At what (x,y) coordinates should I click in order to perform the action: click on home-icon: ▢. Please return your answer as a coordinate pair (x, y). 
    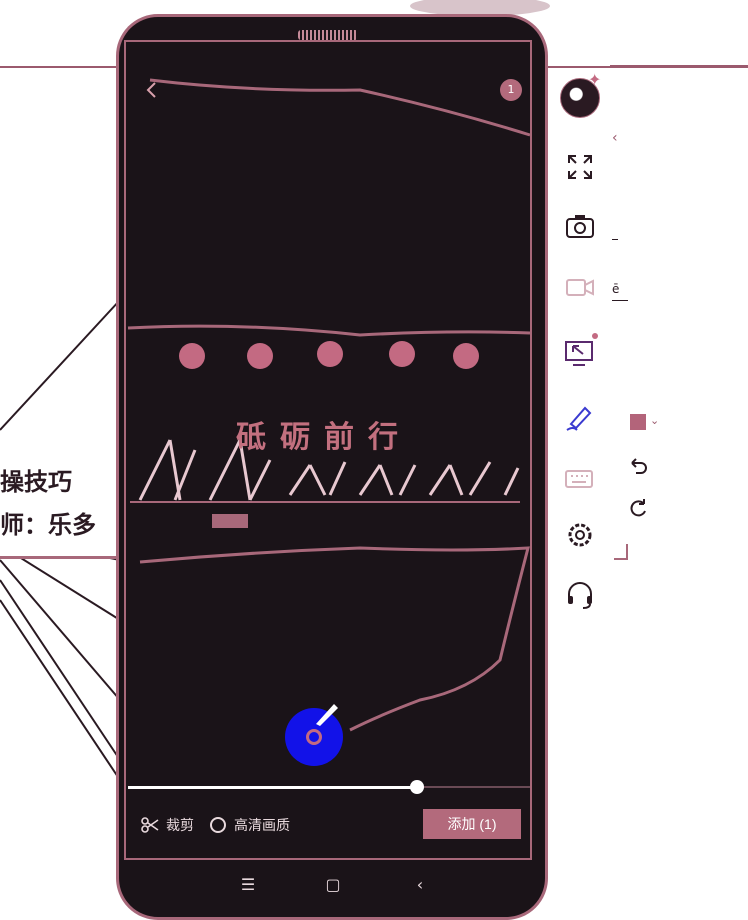
    Looking at the image, I should click on (333, 885).